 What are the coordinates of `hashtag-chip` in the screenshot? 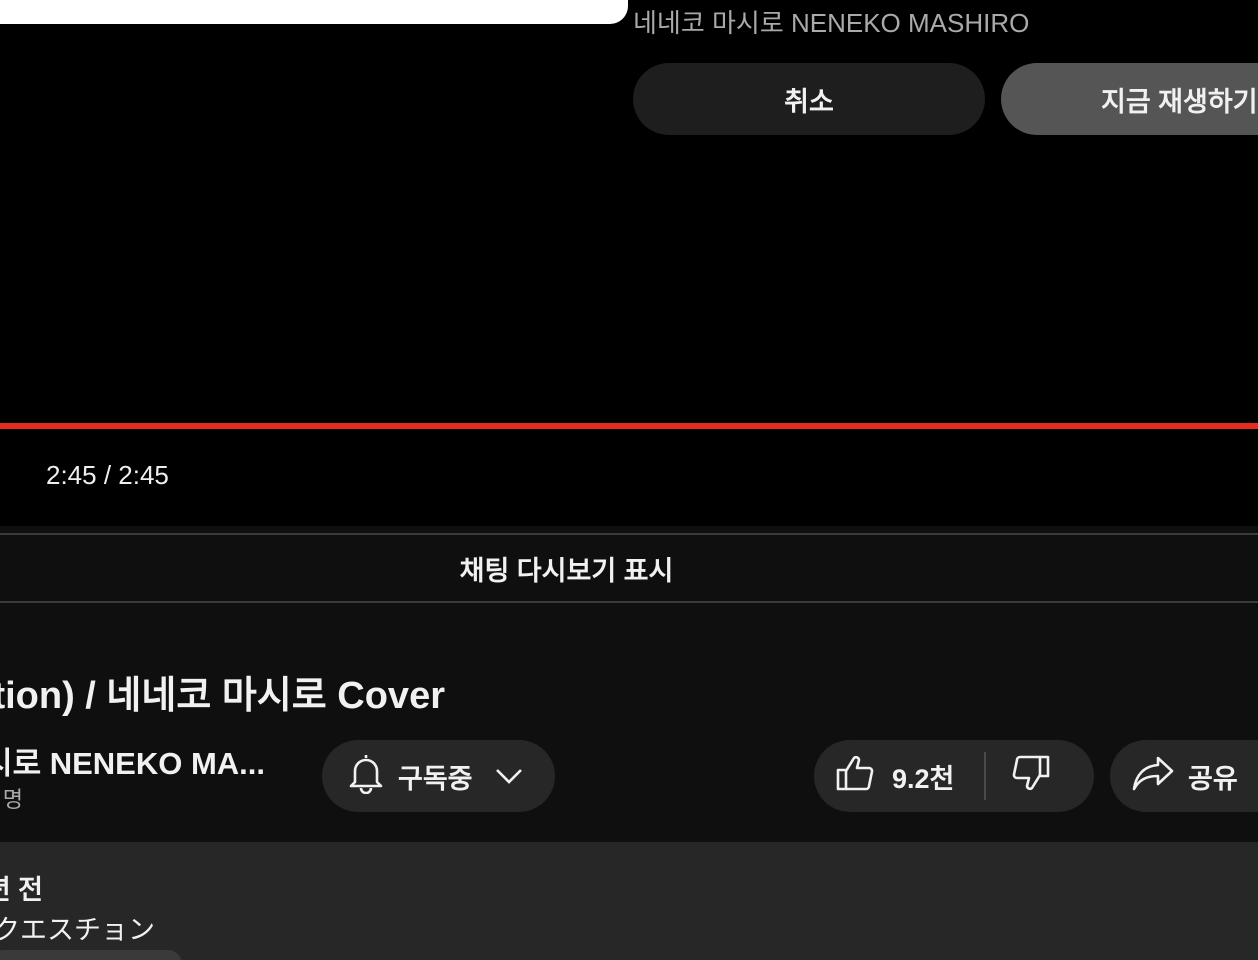 It's located at (91, 955).